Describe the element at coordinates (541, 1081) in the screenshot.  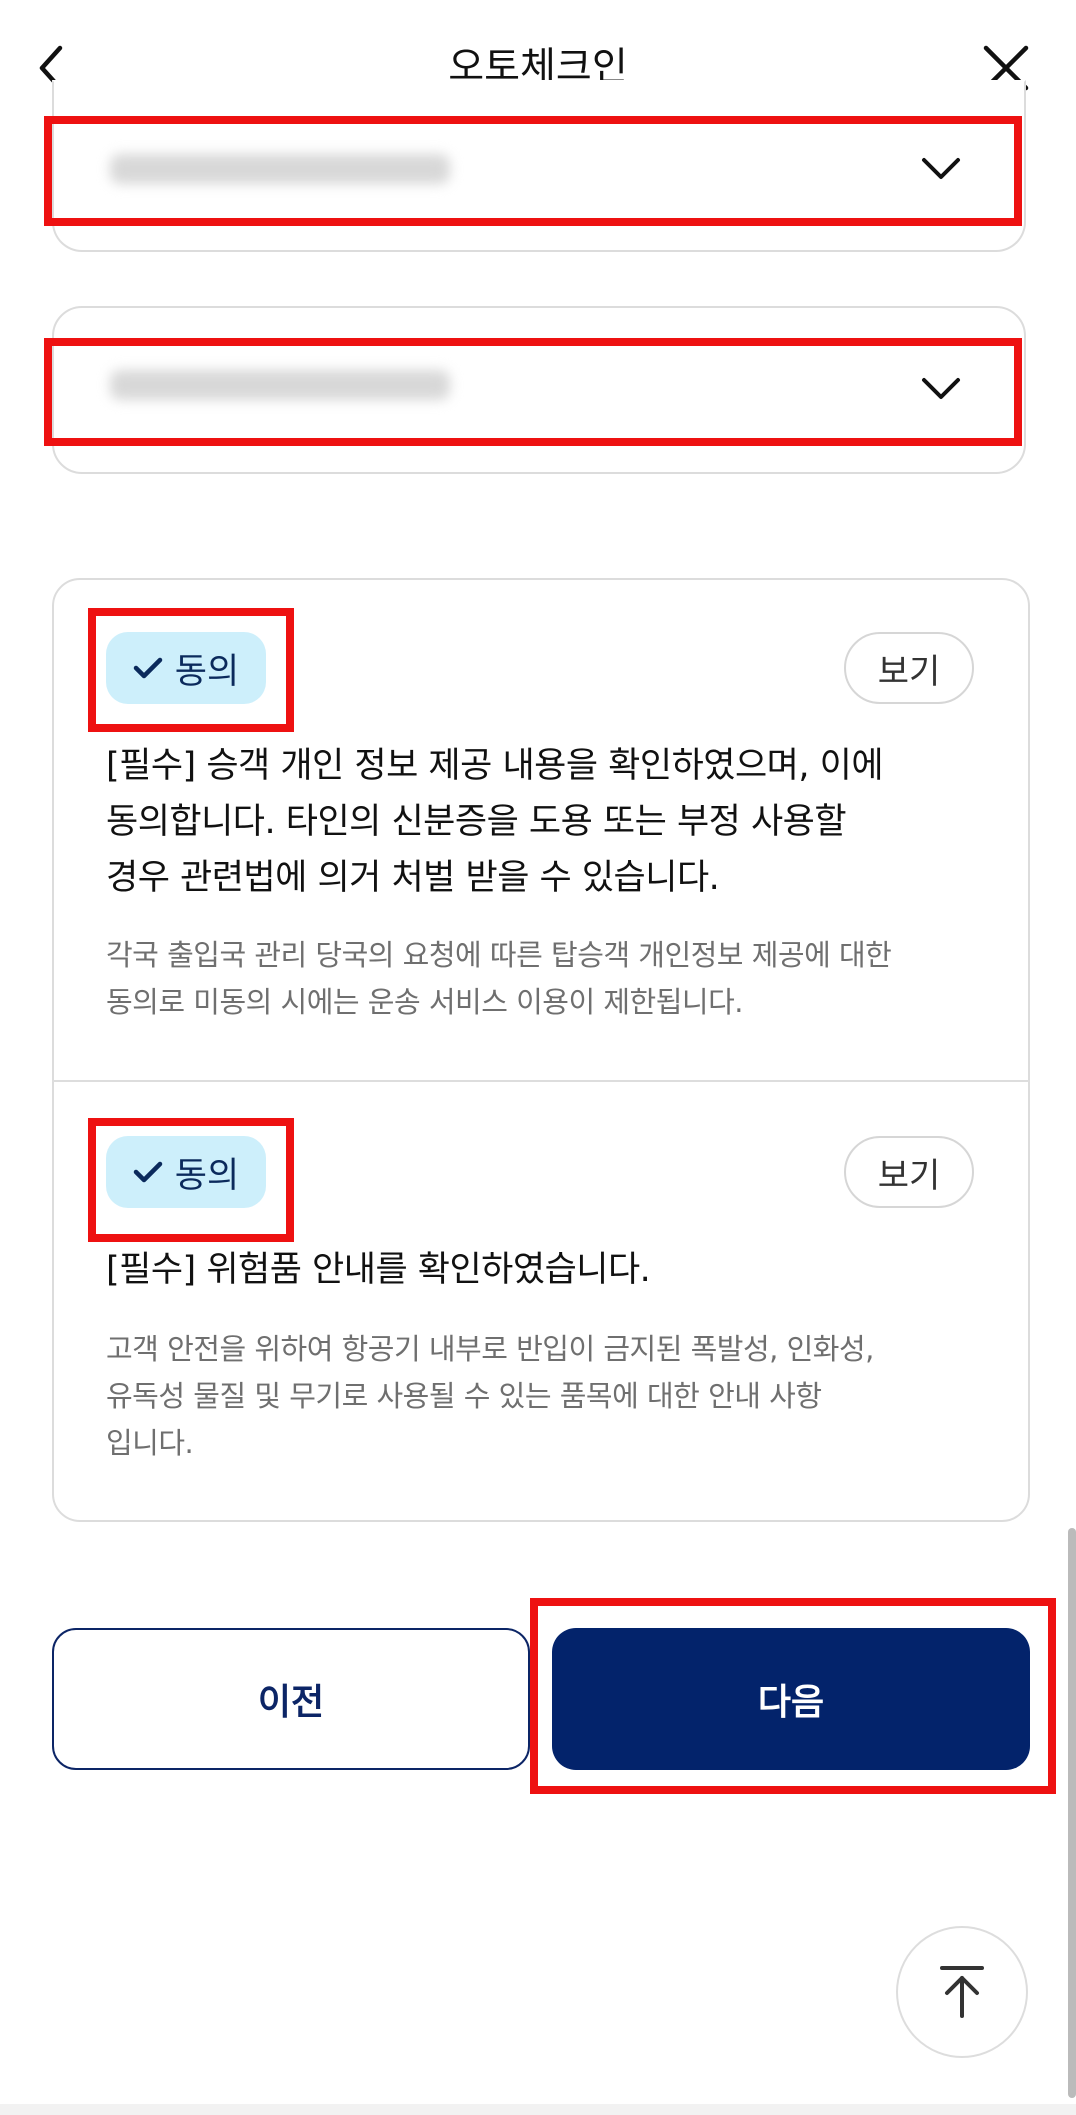
I see `consent-divider` at that location.